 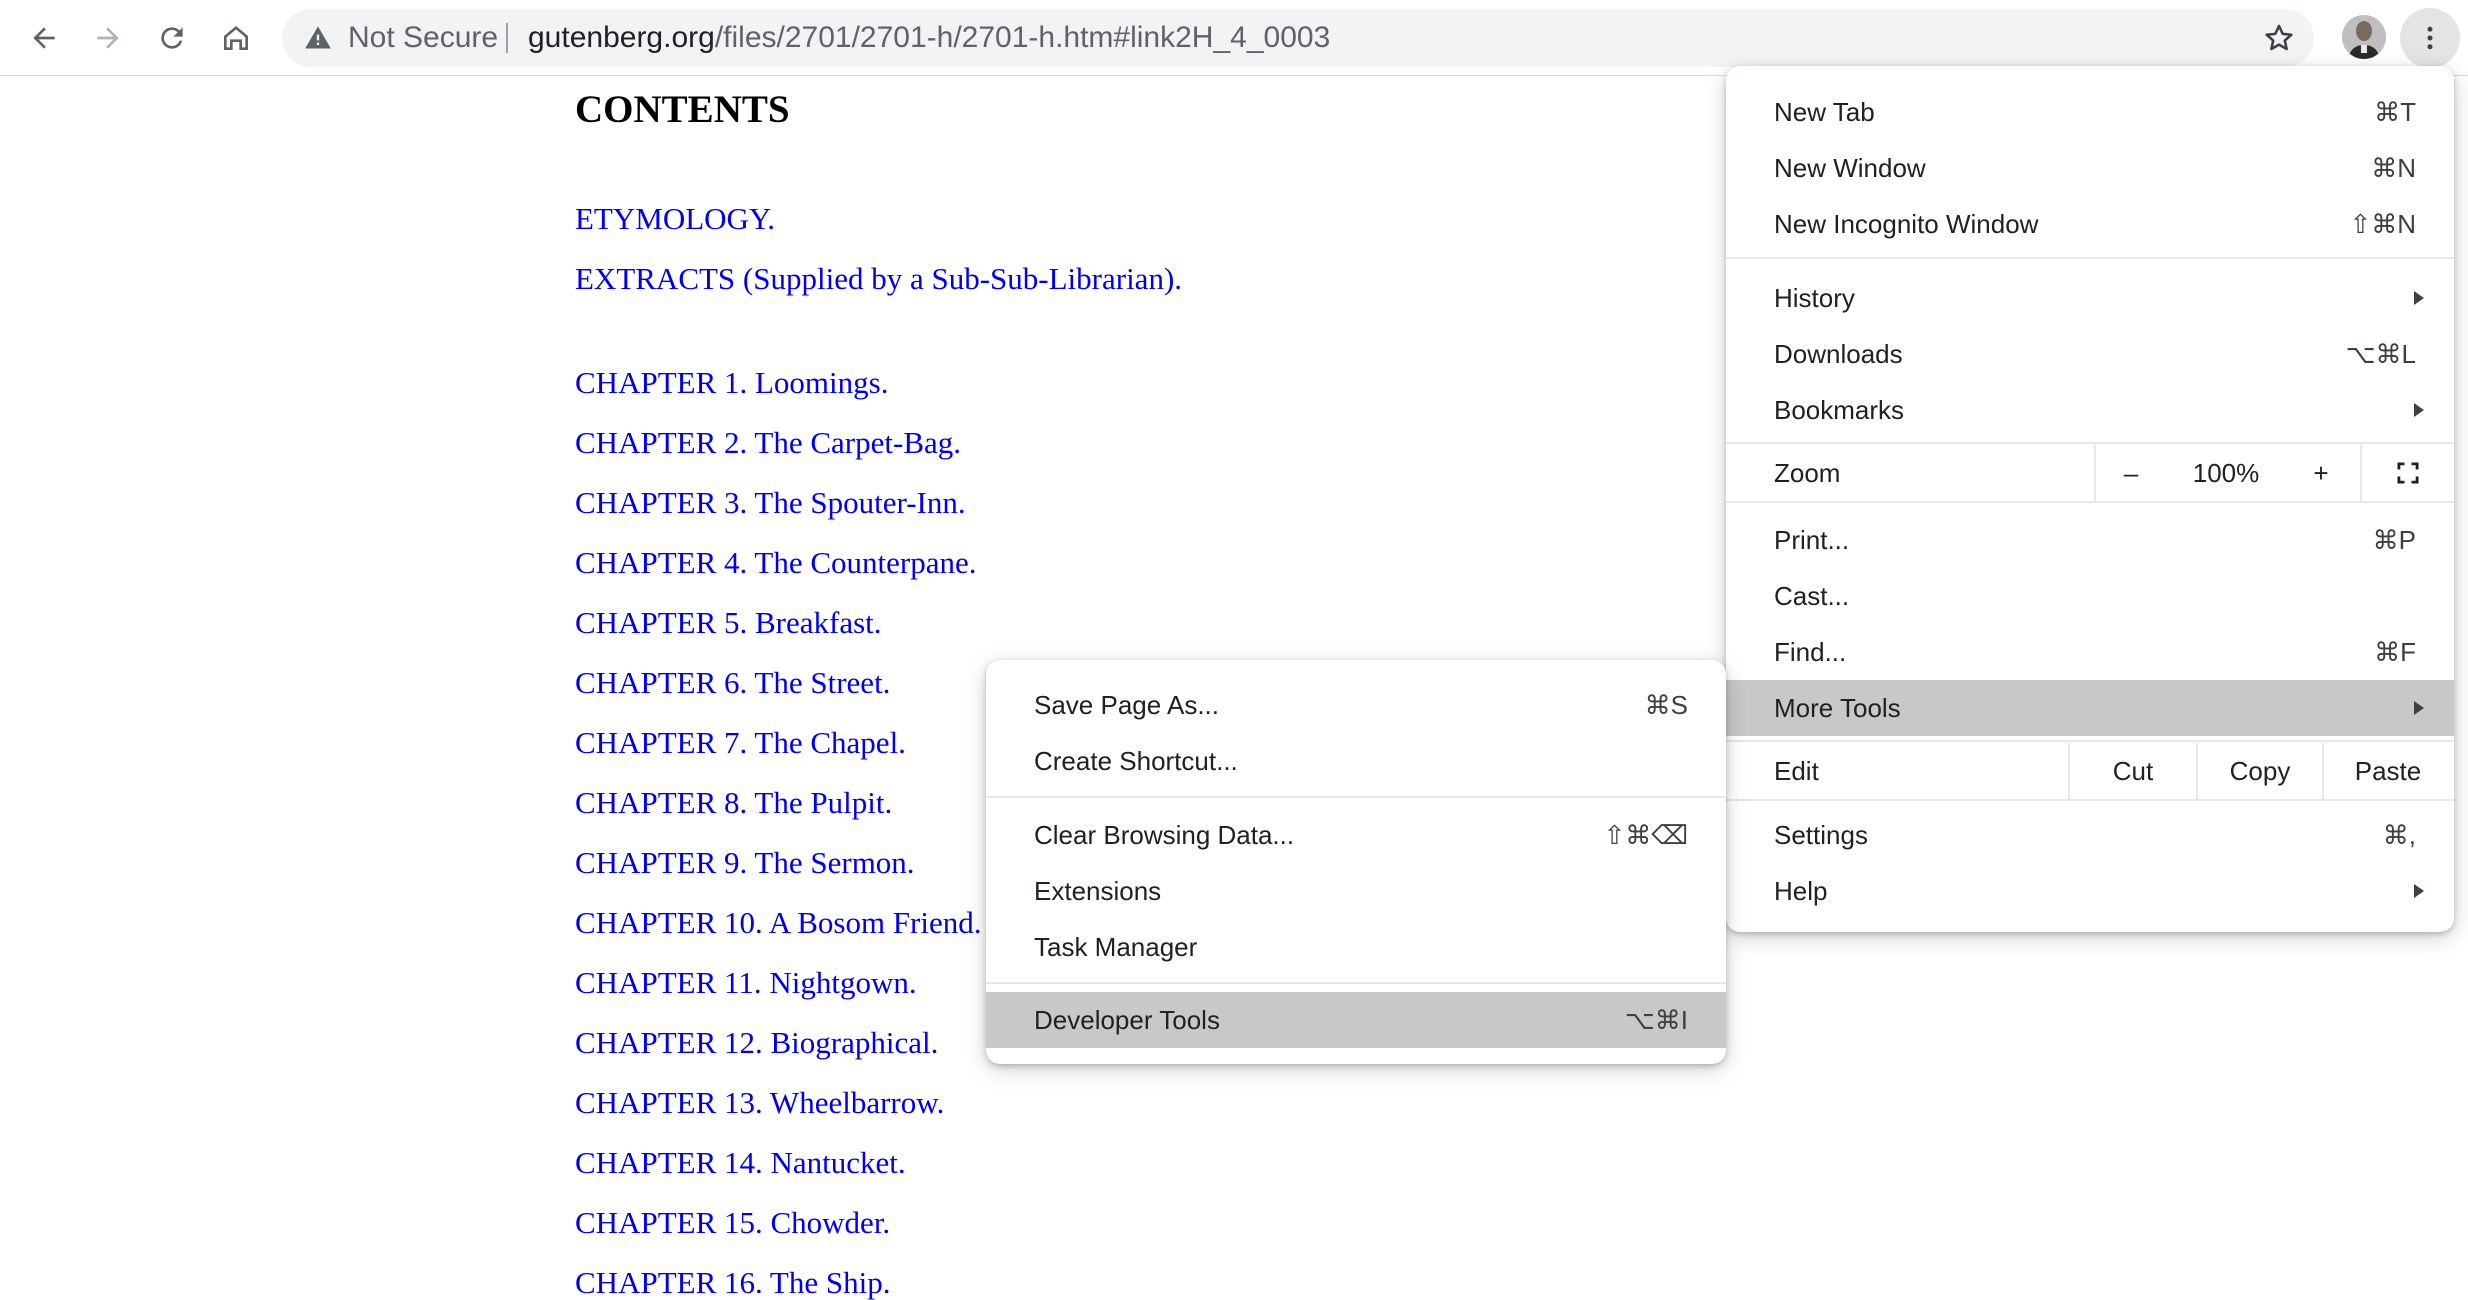 I want to click on forward-button, so click(x=108, y=38).